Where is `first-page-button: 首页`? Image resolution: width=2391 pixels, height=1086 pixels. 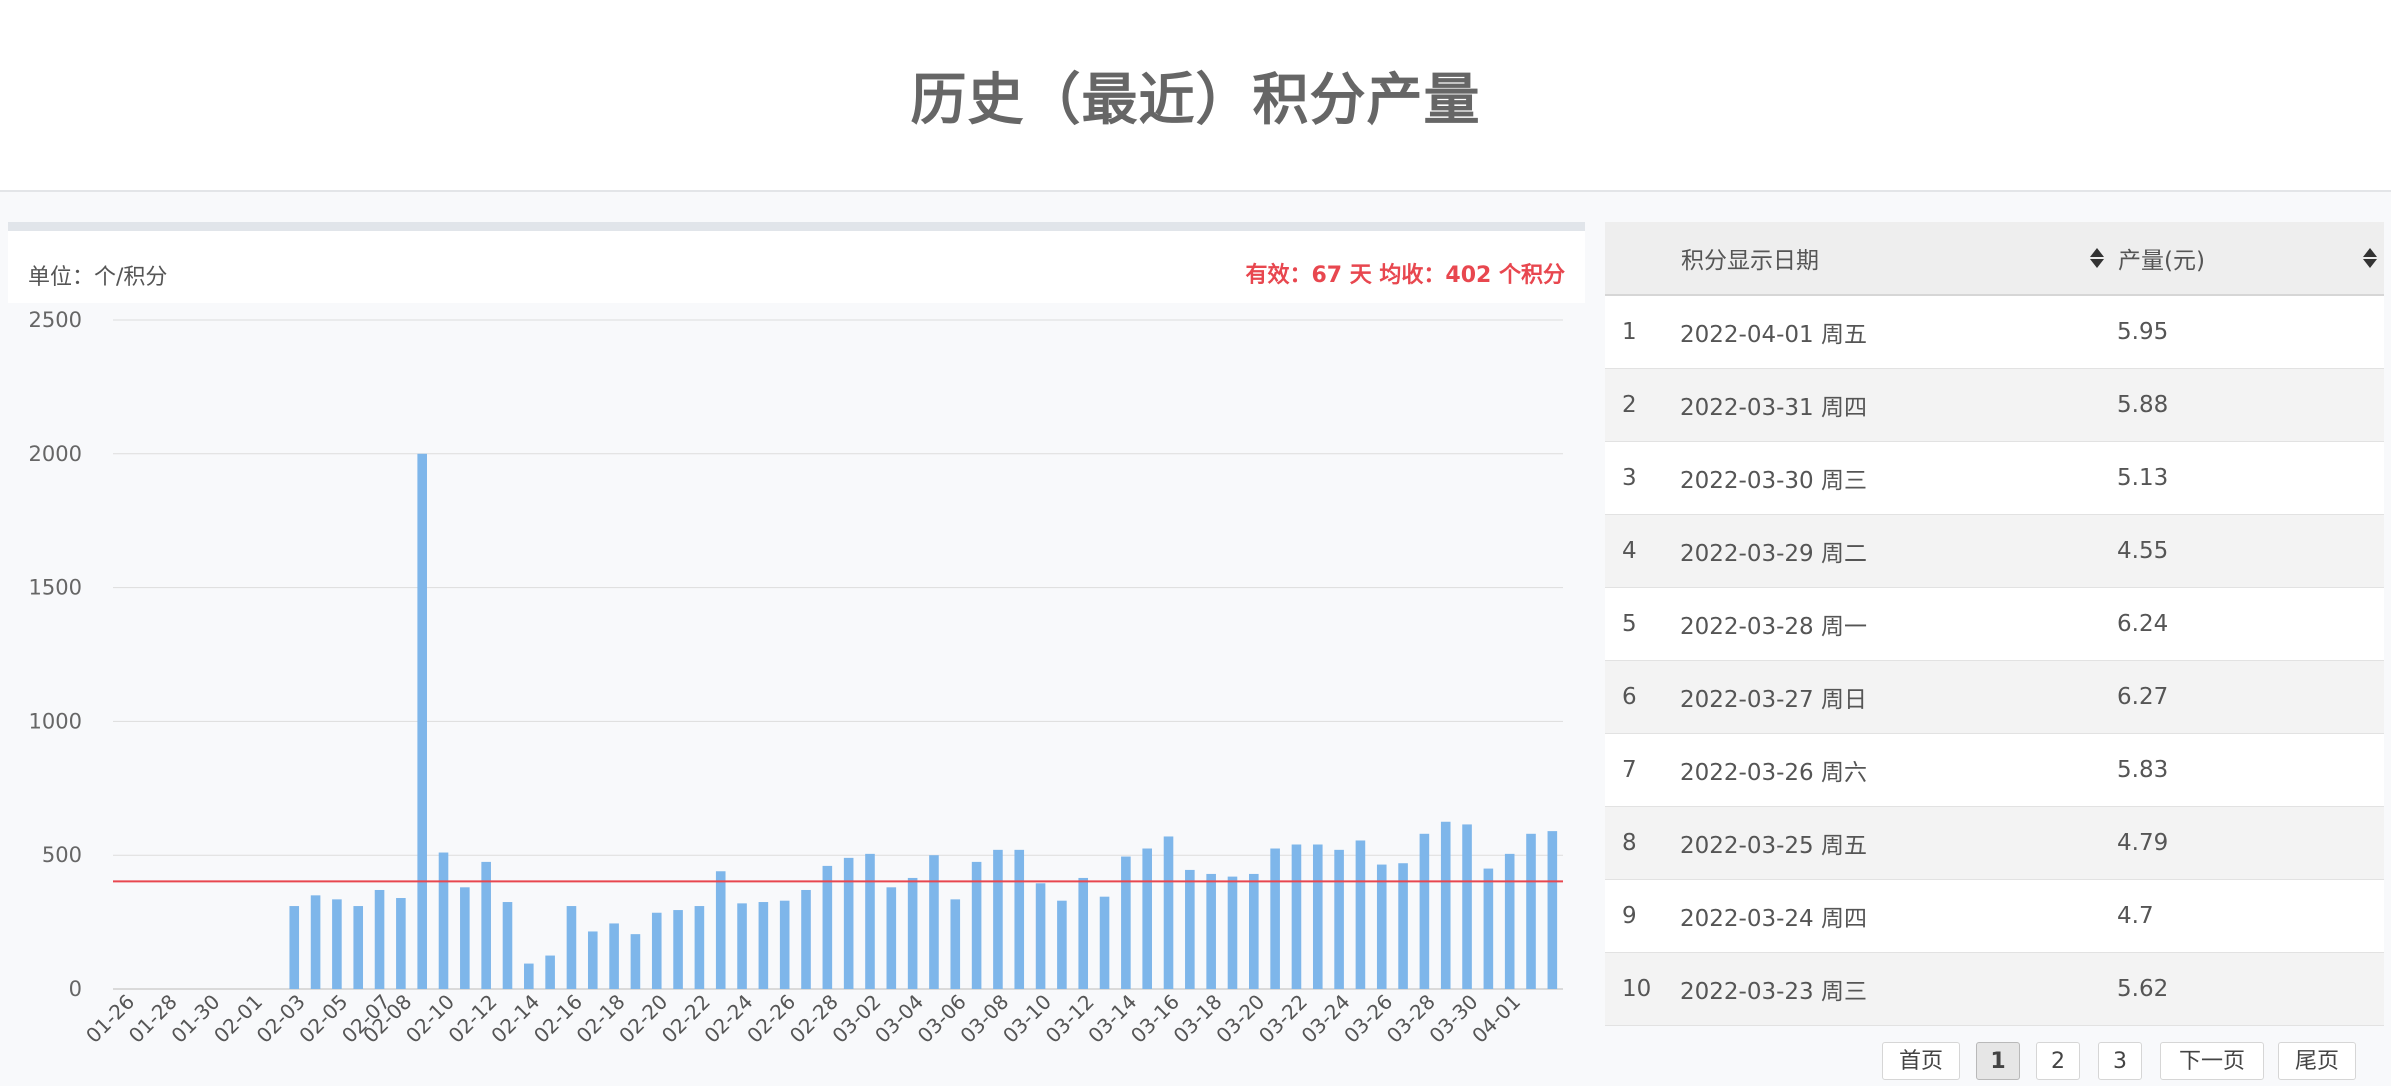 first-page-button: 首页 is located at coordinates (1921, 1061).